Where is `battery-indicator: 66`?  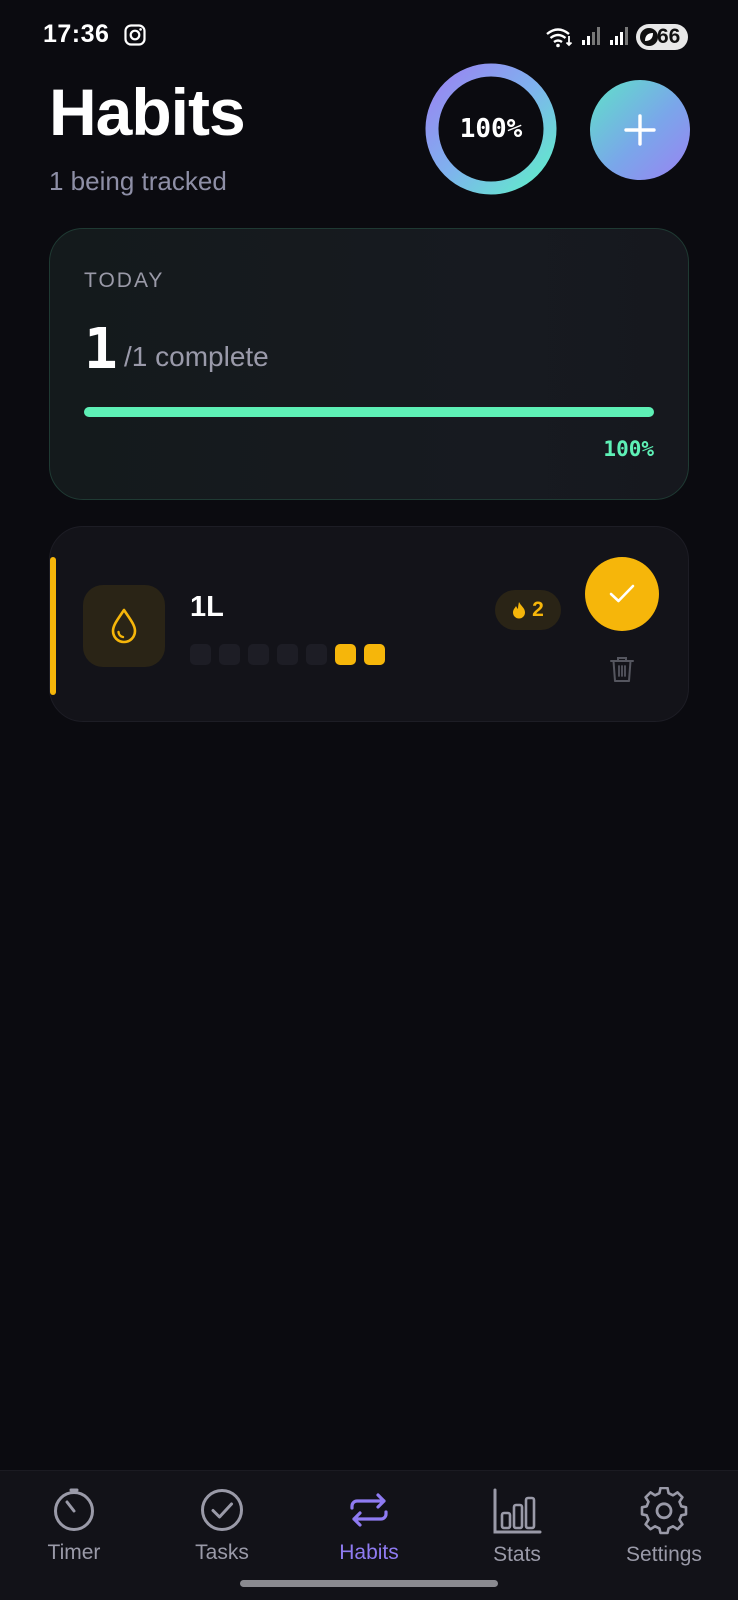 battery-indicator: 66 is located at coordinates (662, 37).